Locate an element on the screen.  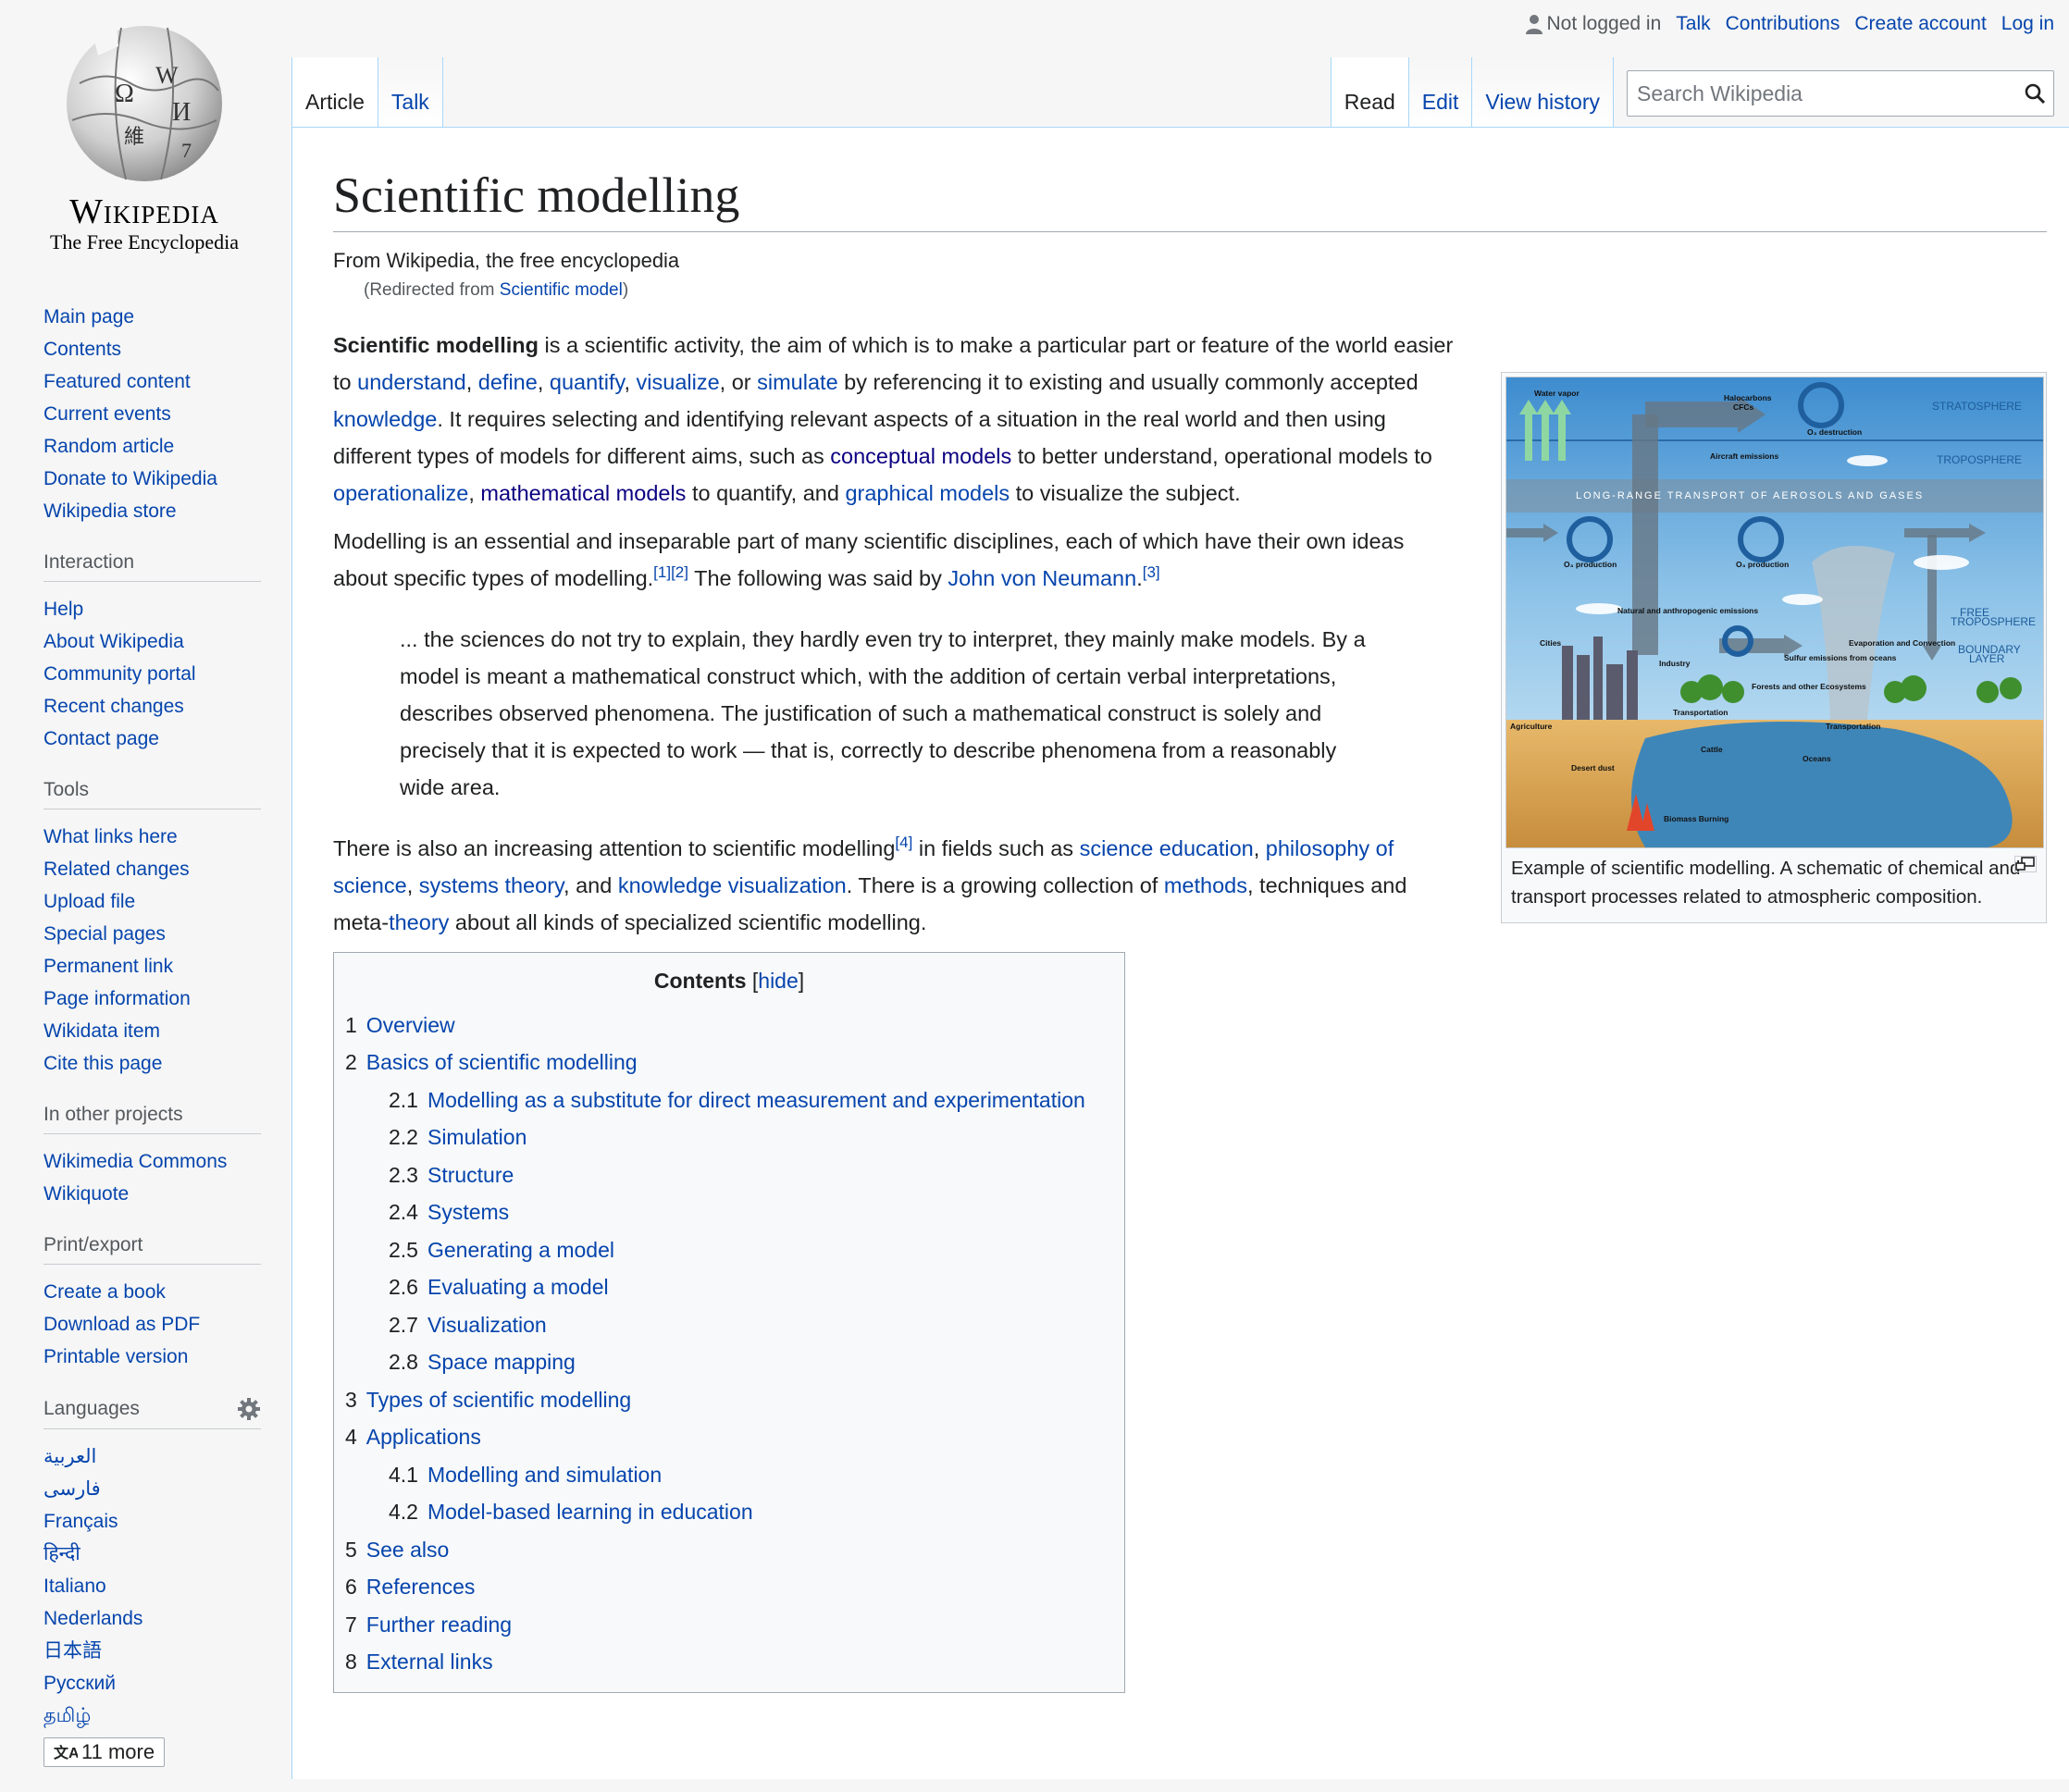
link-visualize: visualize is located at coordinates (678, 382).